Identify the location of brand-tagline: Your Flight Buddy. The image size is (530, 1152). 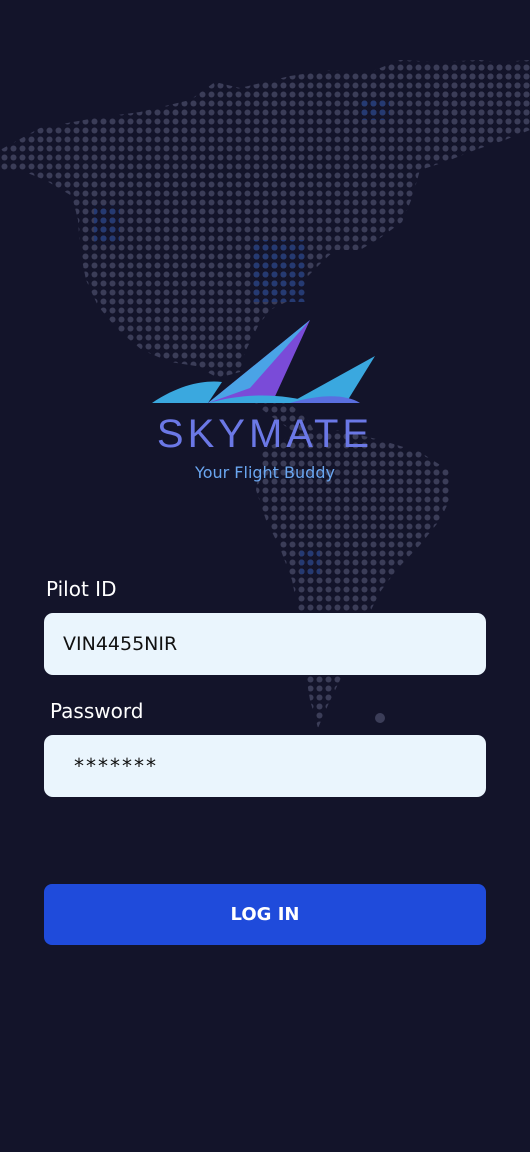
(265, 472).